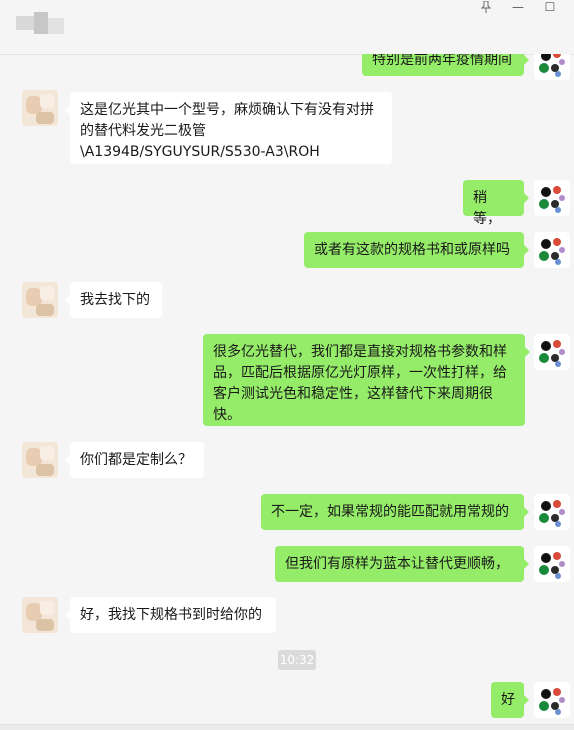 This screenshot has width=574, height=730. What do you see at coordinates (287, 27) in the screenshot?
I see `chat-header: — ☐` at bounding box center [287, 27].